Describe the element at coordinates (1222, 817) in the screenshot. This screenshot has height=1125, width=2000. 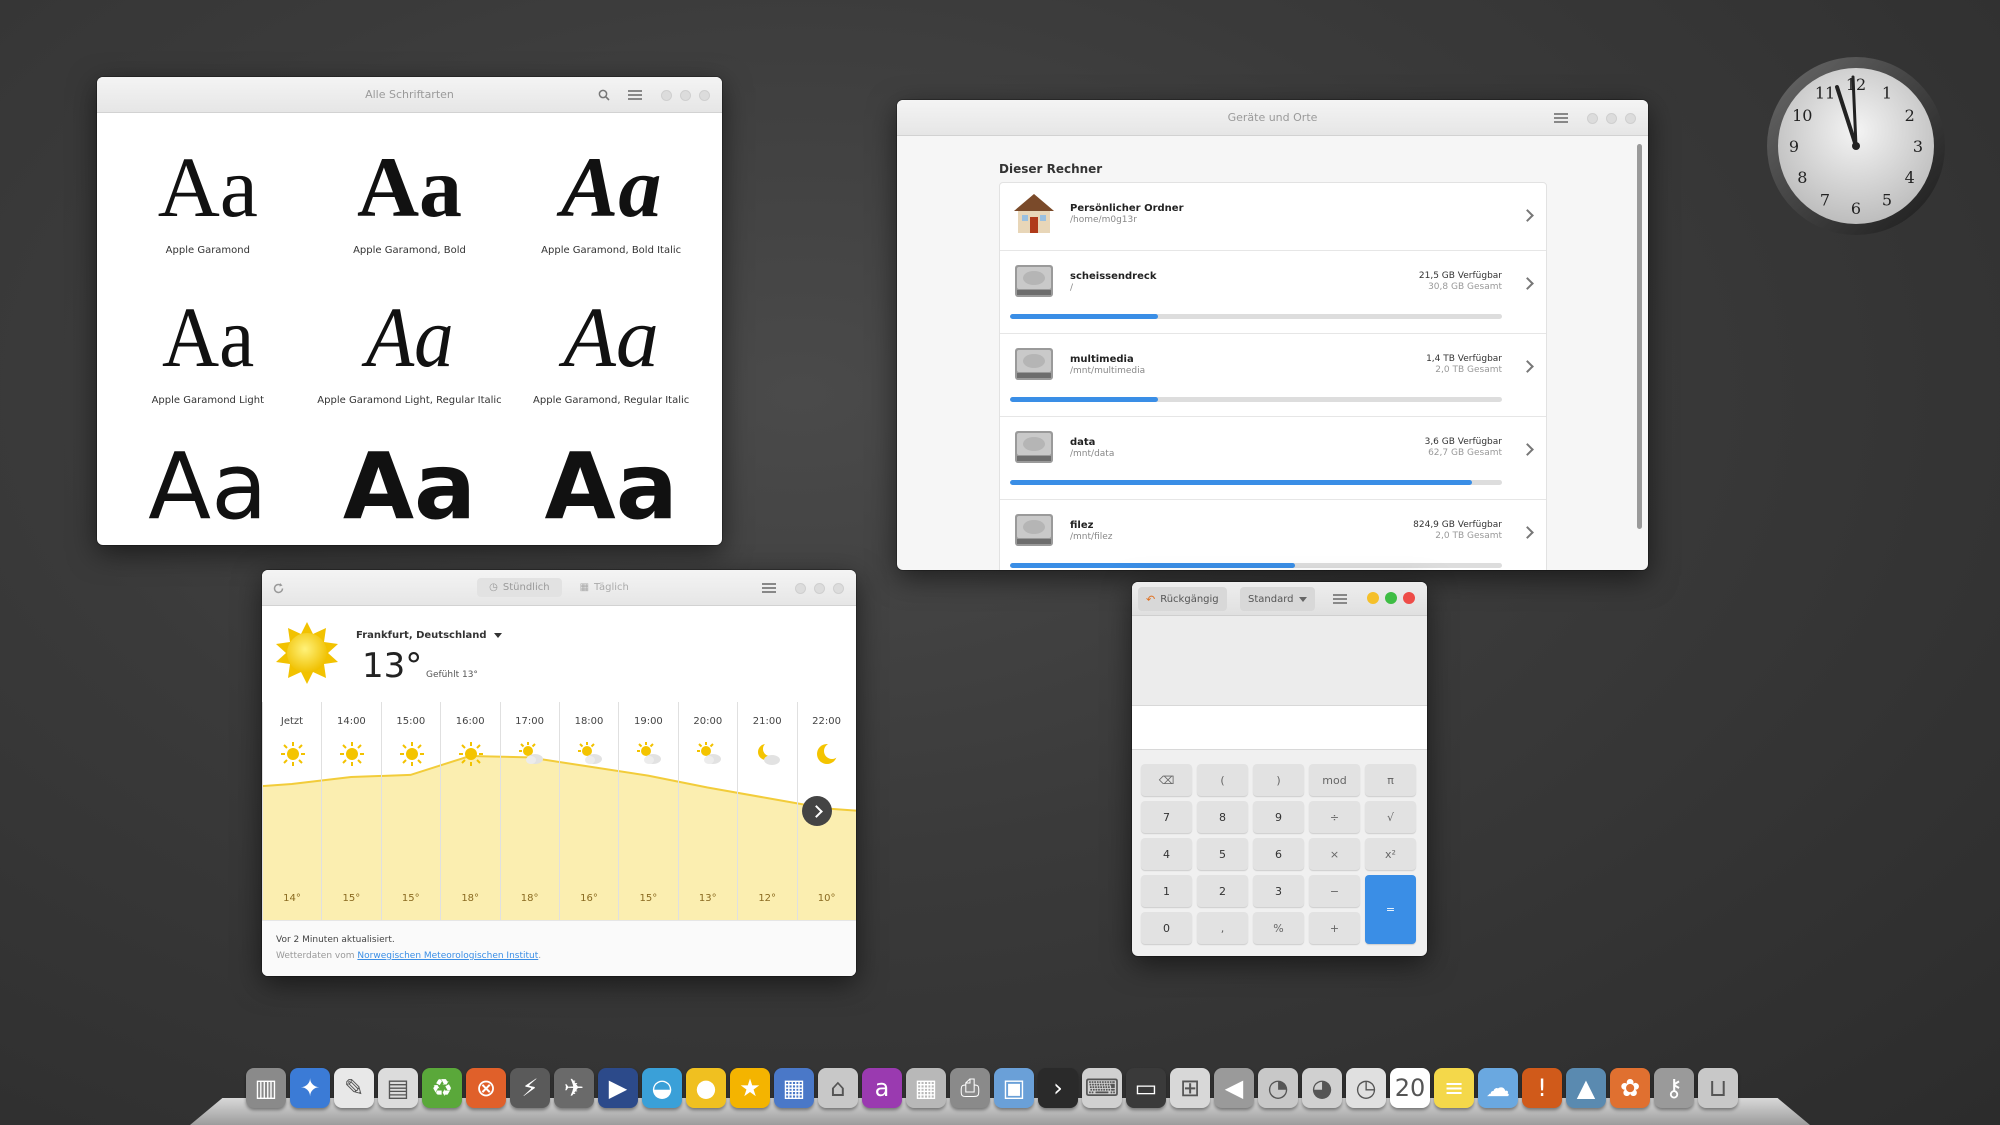
I see `calc-key: 8` at that location.